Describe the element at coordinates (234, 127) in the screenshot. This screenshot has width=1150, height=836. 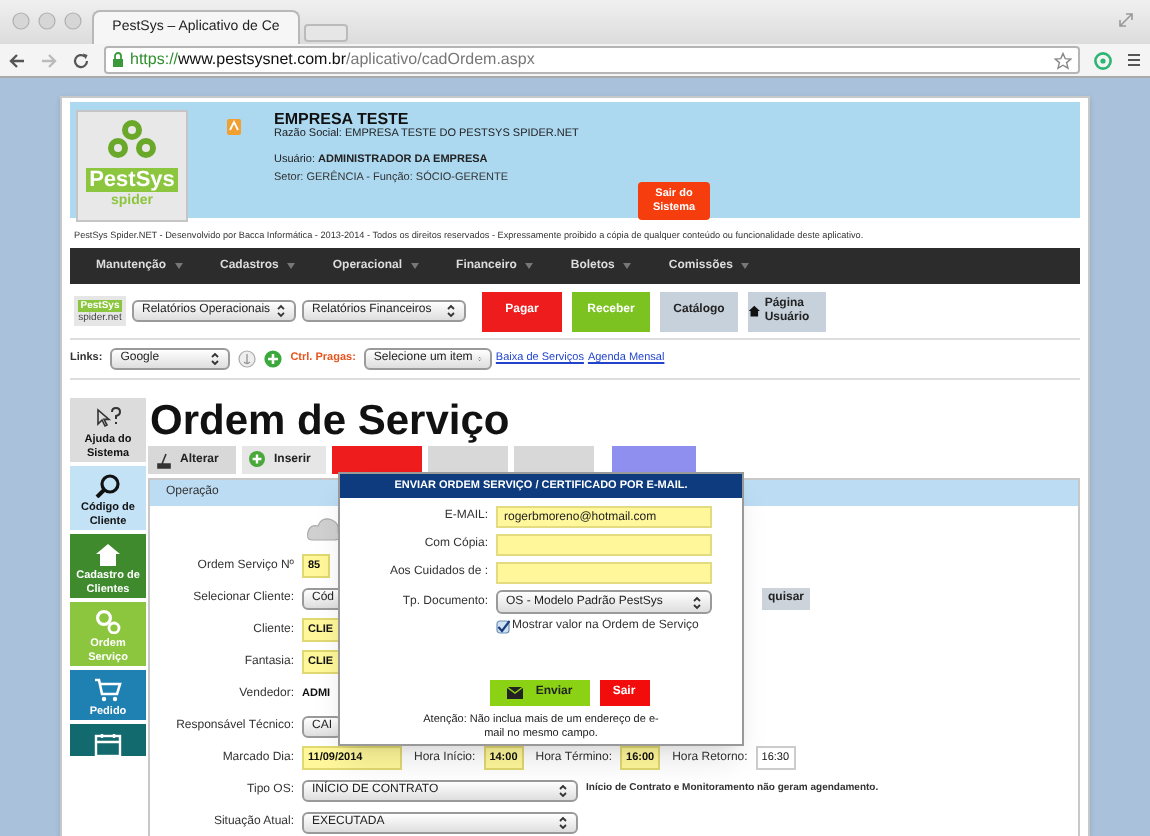
I see `emblem-icon` at that location.